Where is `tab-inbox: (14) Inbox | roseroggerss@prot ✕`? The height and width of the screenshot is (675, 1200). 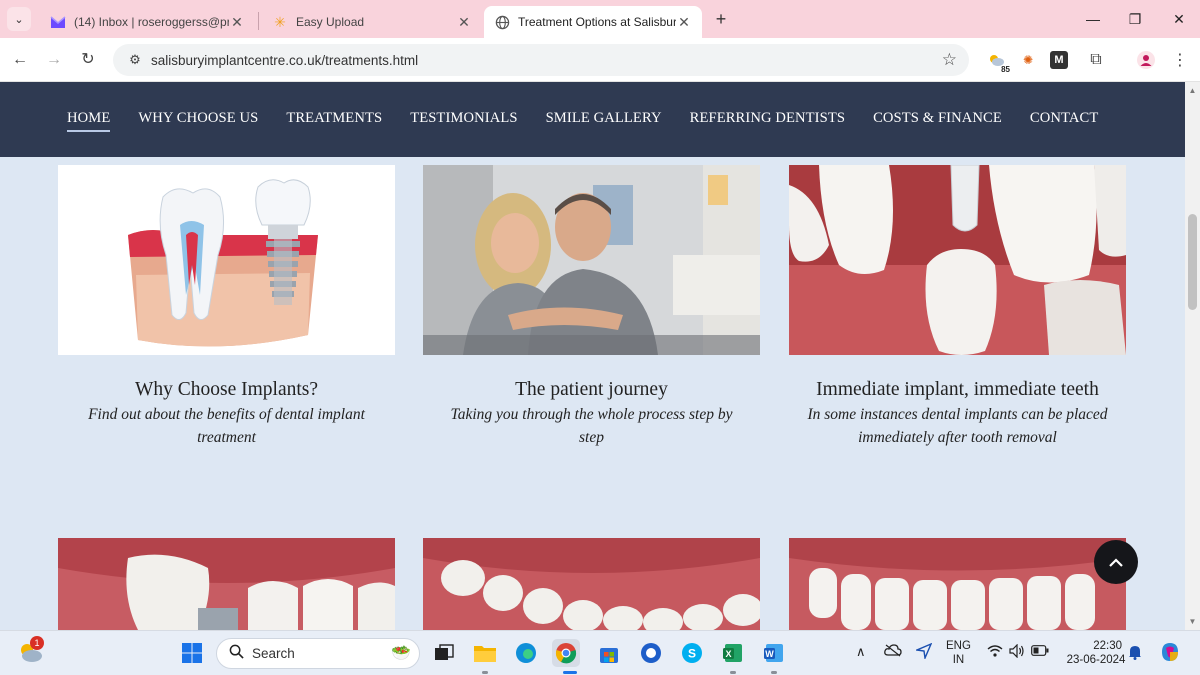
tab-inbox: (14) Inbox | roseroggerss@prot ✕ is located at coordinates (147, 22).